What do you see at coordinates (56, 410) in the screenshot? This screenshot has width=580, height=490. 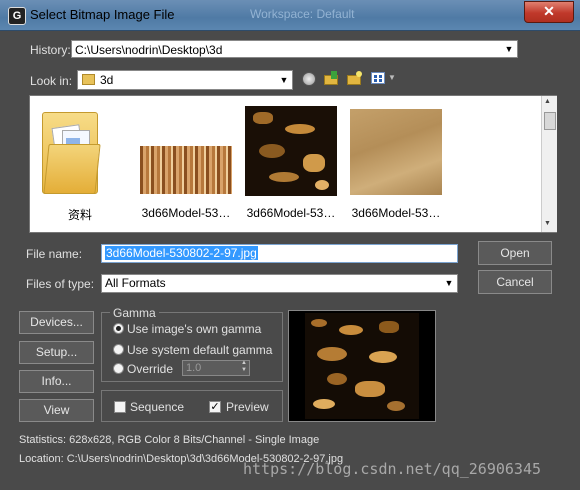 I see `view-button: View` at bounding box center [56, 410].